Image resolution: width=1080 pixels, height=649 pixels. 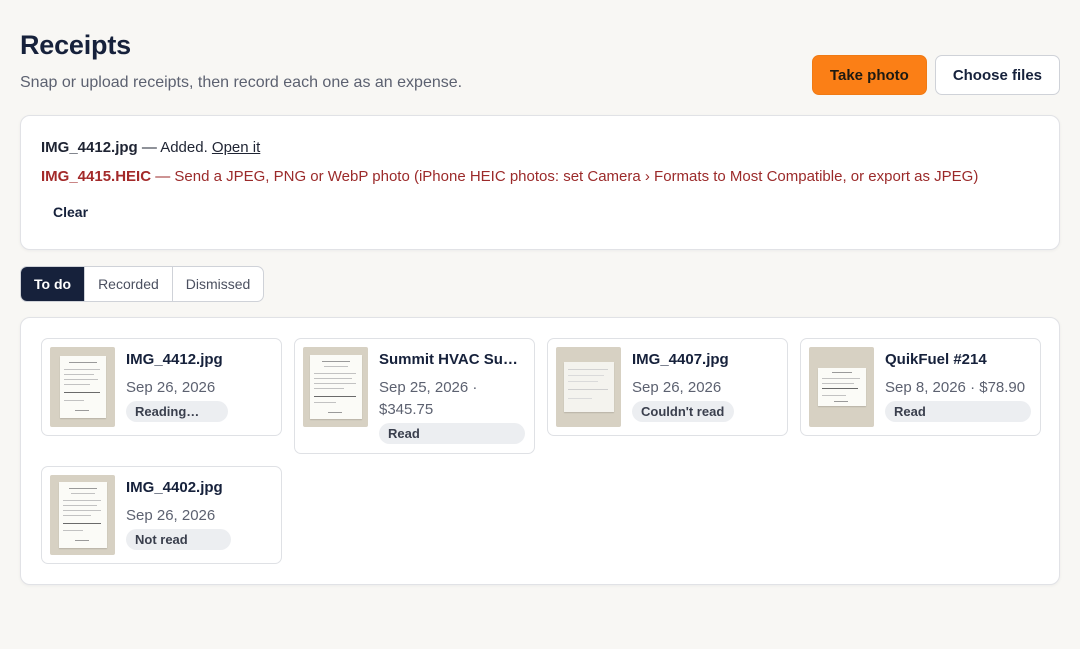 I want to click on receipt-card: IMG_4402.jpg Sep 26, 2026 Not read, so click(x=161, y=515).